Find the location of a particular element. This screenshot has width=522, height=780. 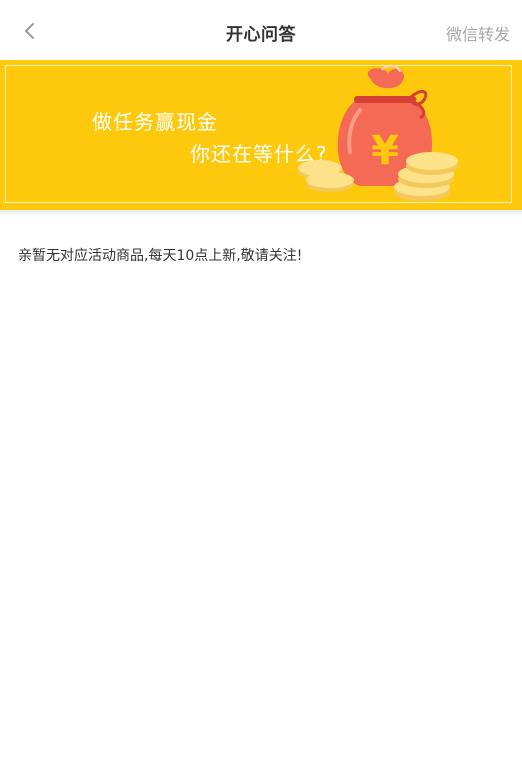

bag-top is located at coordinates (386, 78).